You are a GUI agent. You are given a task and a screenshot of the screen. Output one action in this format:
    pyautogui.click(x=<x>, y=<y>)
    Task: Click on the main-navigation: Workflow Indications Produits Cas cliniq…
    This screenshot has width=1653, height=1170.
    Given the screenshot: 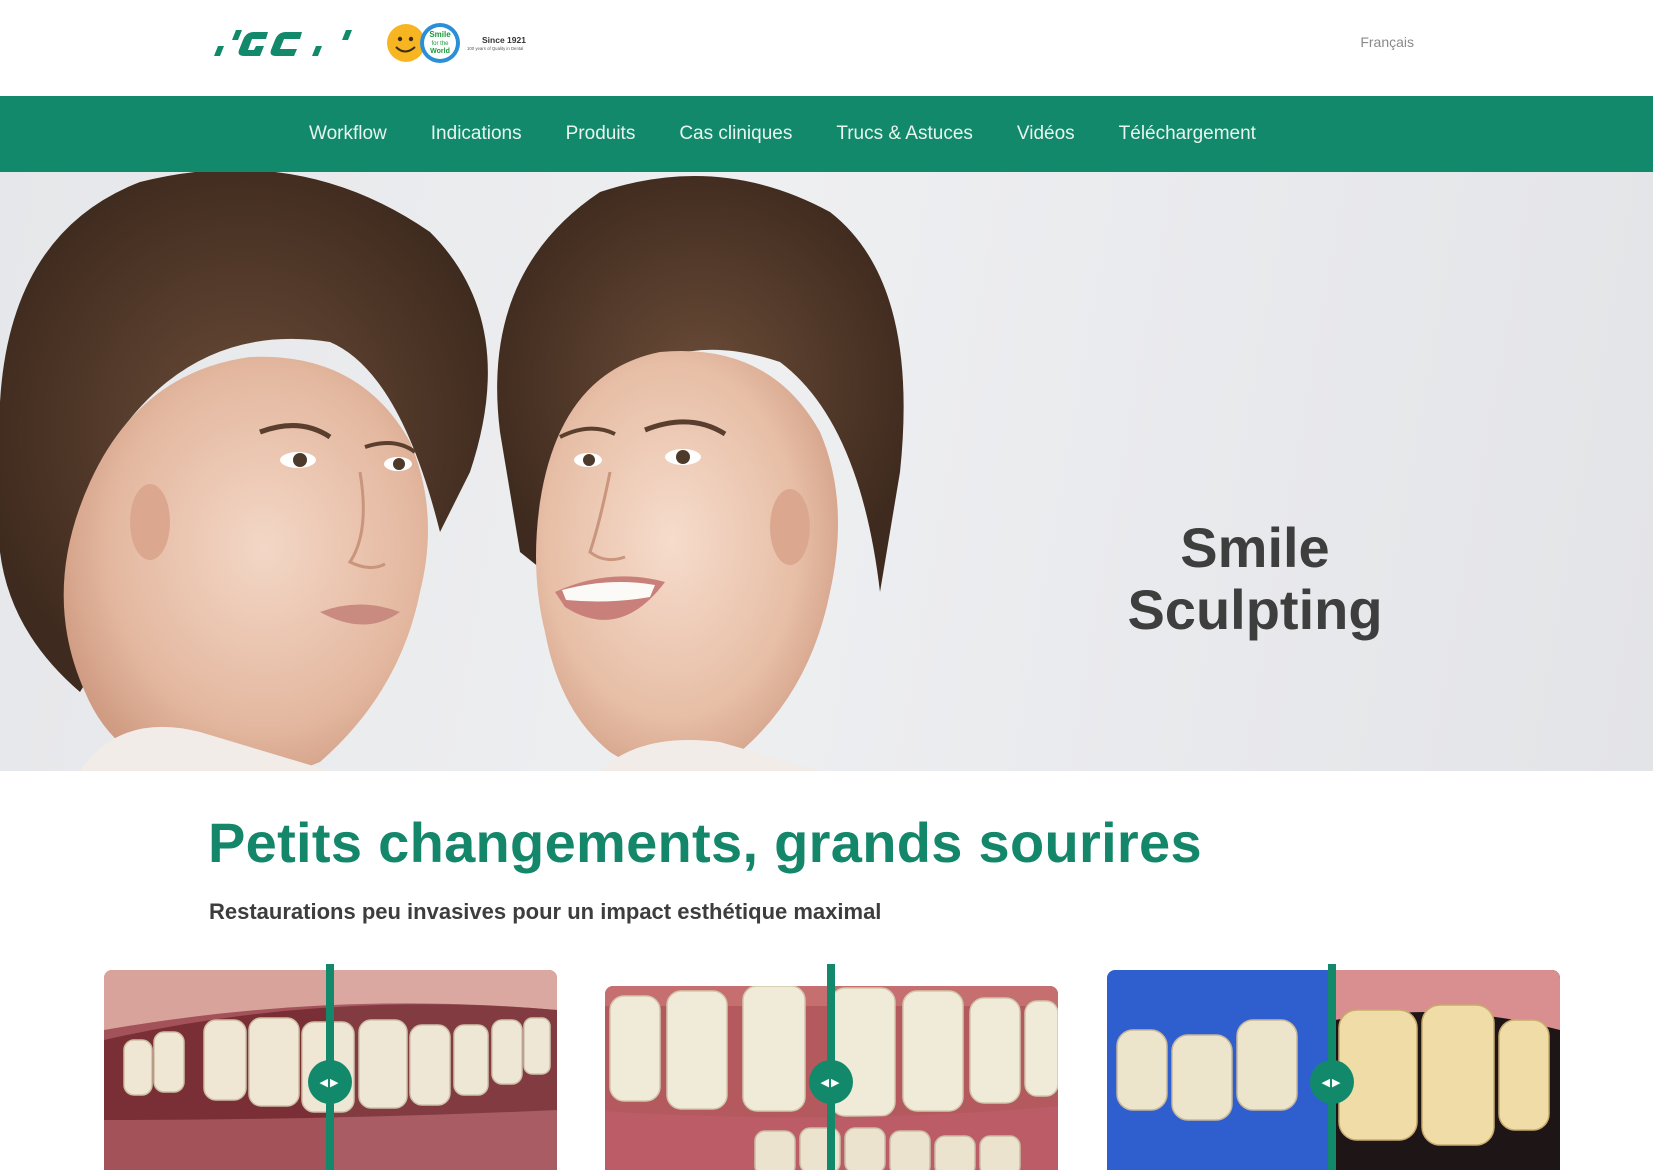 What is the action you would take?
    pyautogui.click(x=826, y=134)
    